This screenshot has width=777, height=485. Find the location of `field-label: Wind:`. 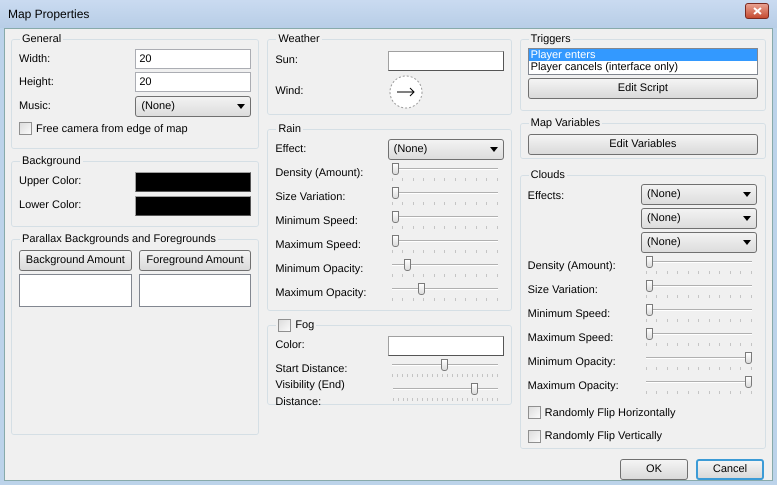

field-label: Wind: is located at coordinates (289, 92).